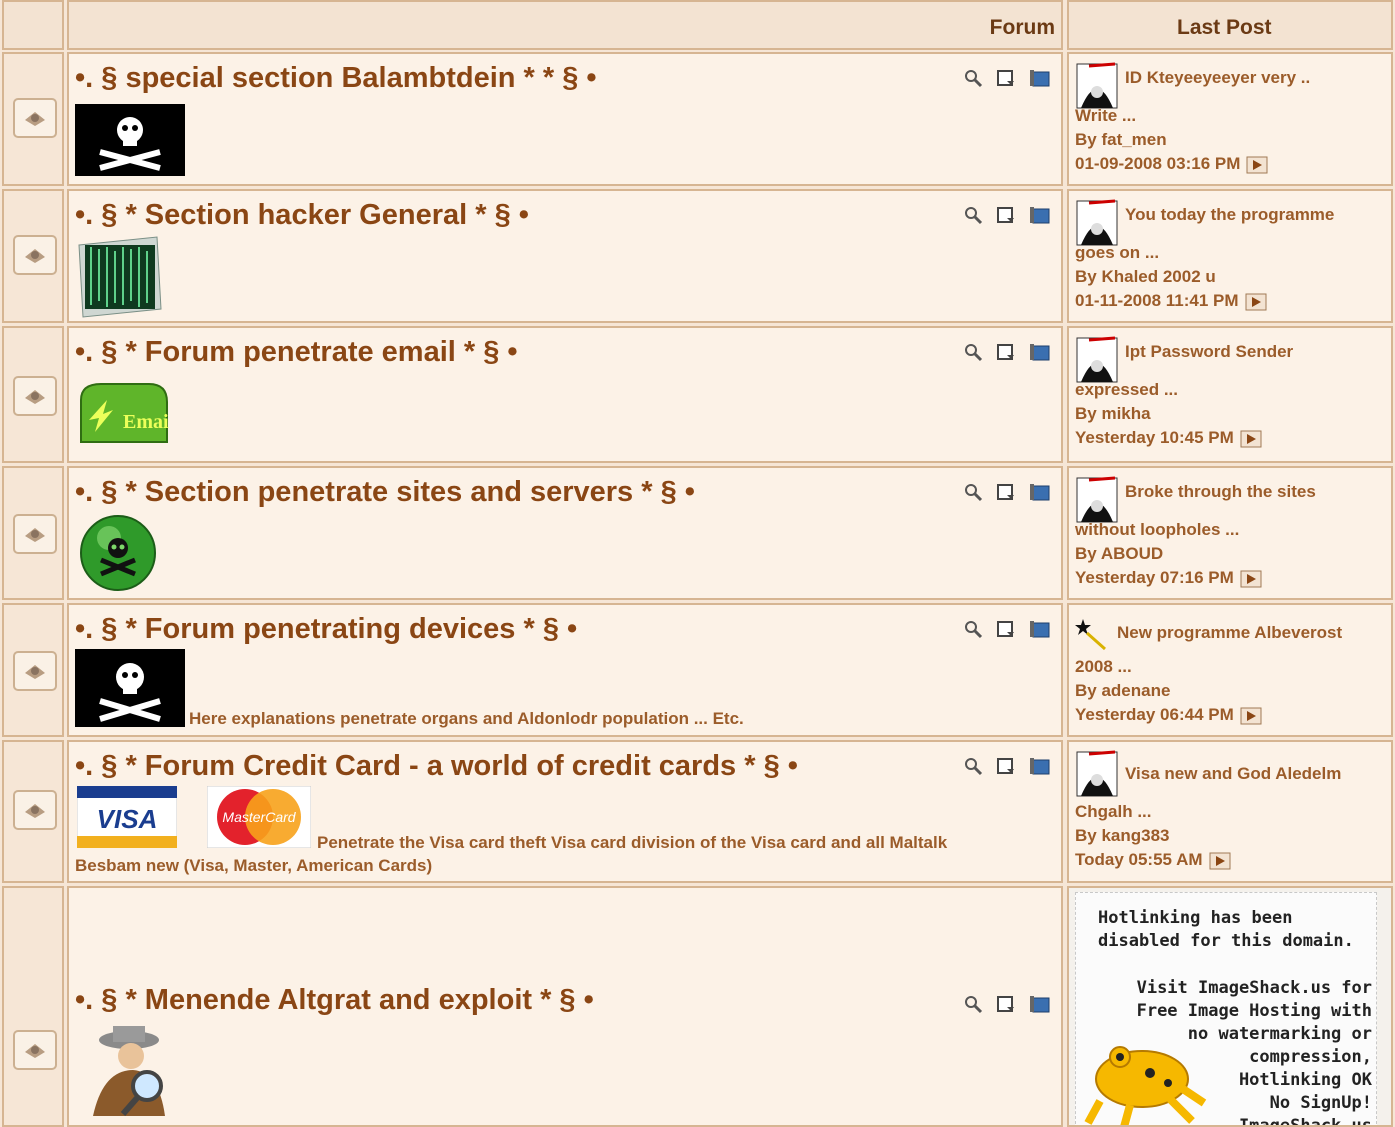  I want to click on last-post-topic-link: New programme Albeverost, so click(1229, 633).